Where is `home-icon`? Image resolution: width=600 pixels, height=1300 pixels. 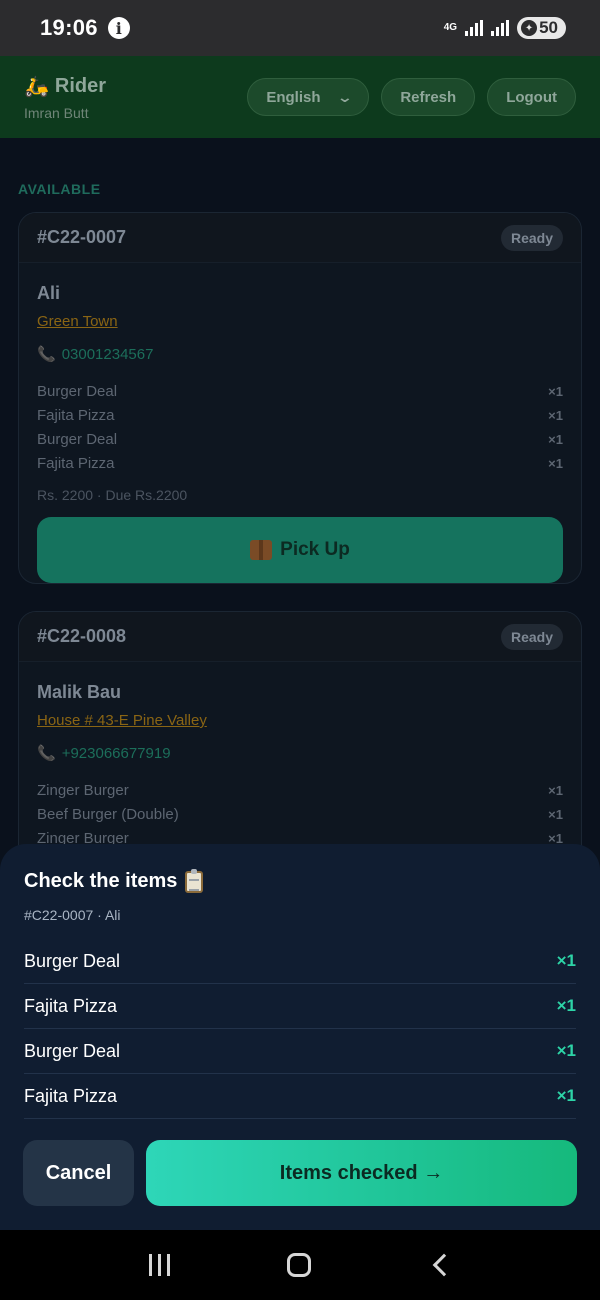
home-icon is located at coordinates (298, 1265).